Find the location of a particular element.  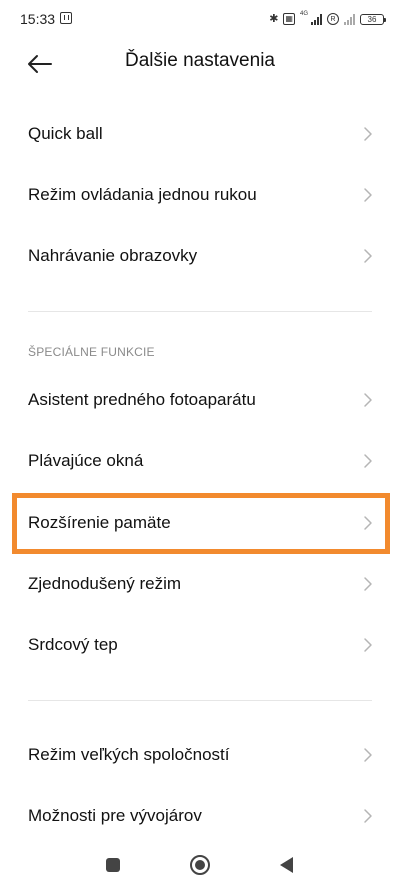

list-item-label: Režim ovládania jednou rukou is located at coordinates (142, 194).